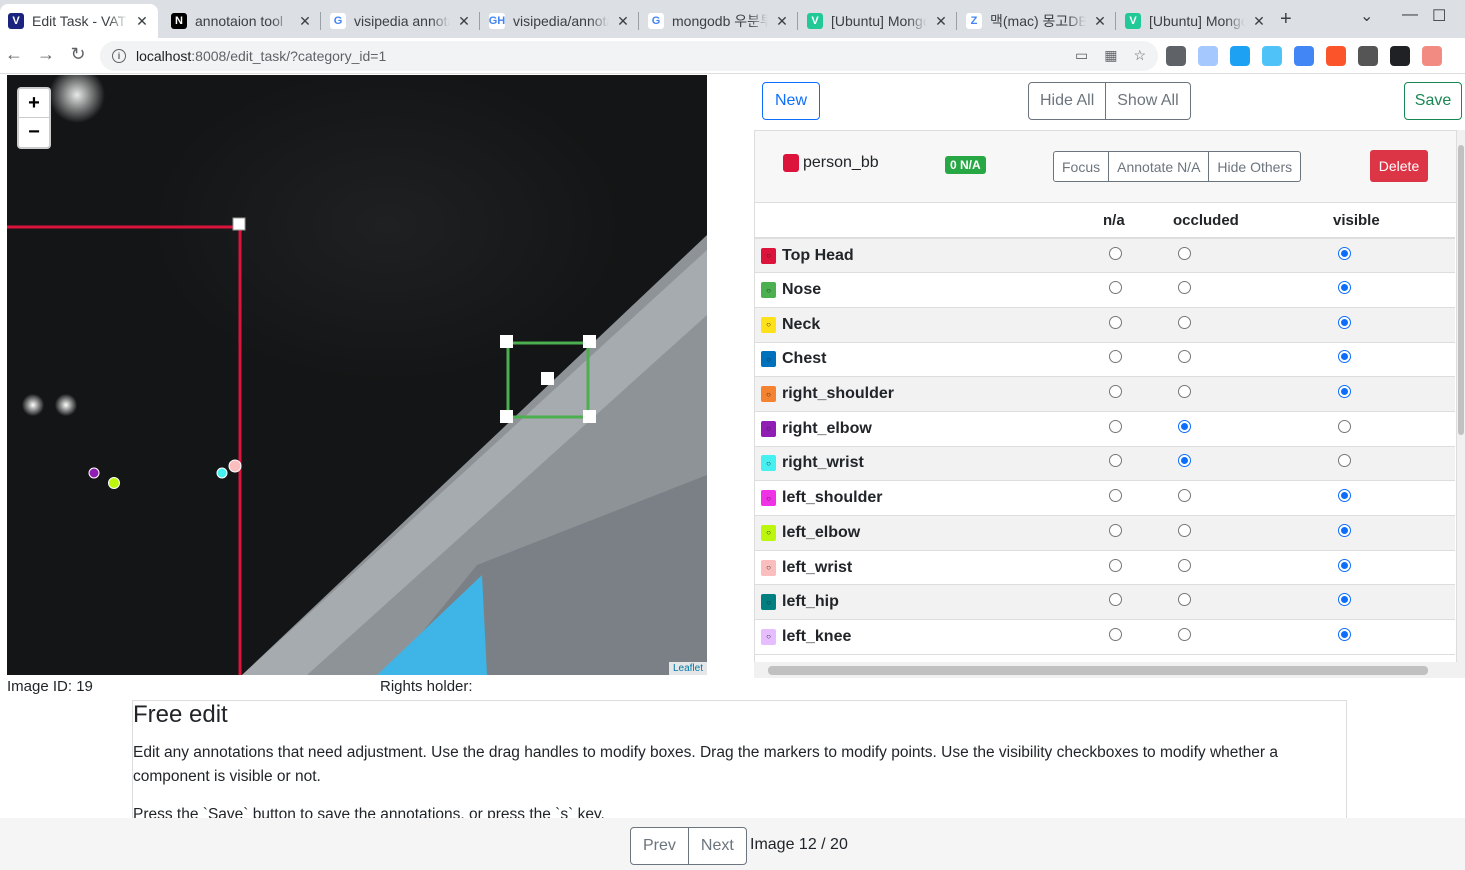 The width and height of the screenshot is (1465, 870). What do you see at coordinates (1110, 55) in the screenshot?
I see `qr-icon: ▦` at bounding box center [1110, 55].